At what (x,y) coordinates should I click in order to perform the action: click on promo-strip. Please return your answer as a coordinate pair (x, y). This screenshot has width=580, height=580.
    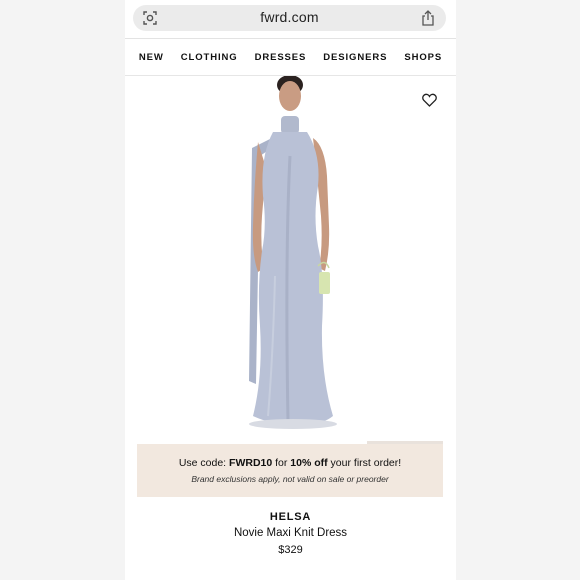
    Looking at the image, I should click on (405, 442).